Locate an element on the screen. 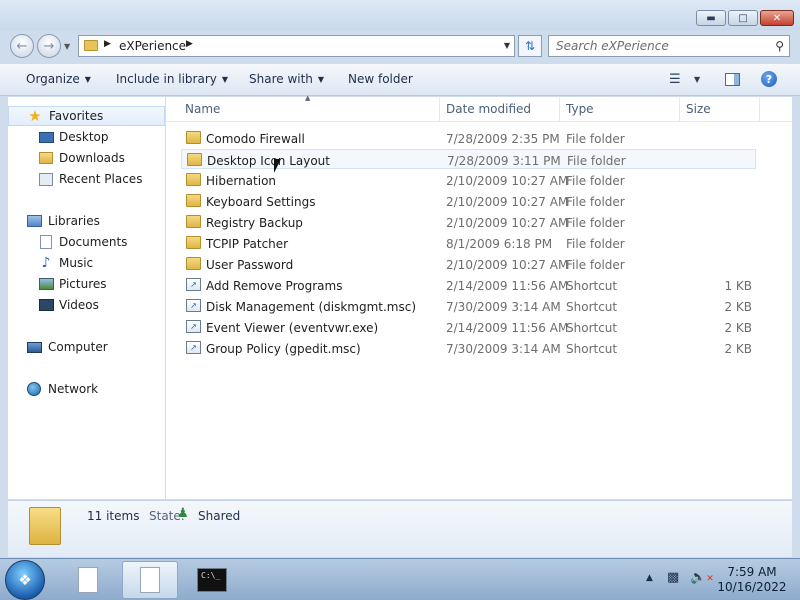  nav-item-desktop: Desktop is located at coordinates (86, 137).